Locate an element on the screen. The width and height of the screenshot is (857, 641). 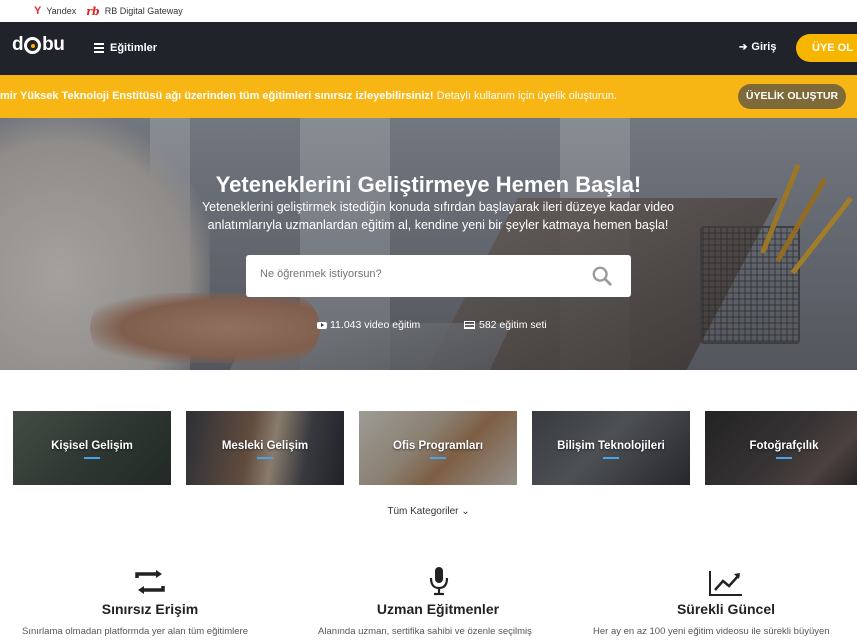
trainings-menu: Eğitimler is located at coordinates (125, 48).